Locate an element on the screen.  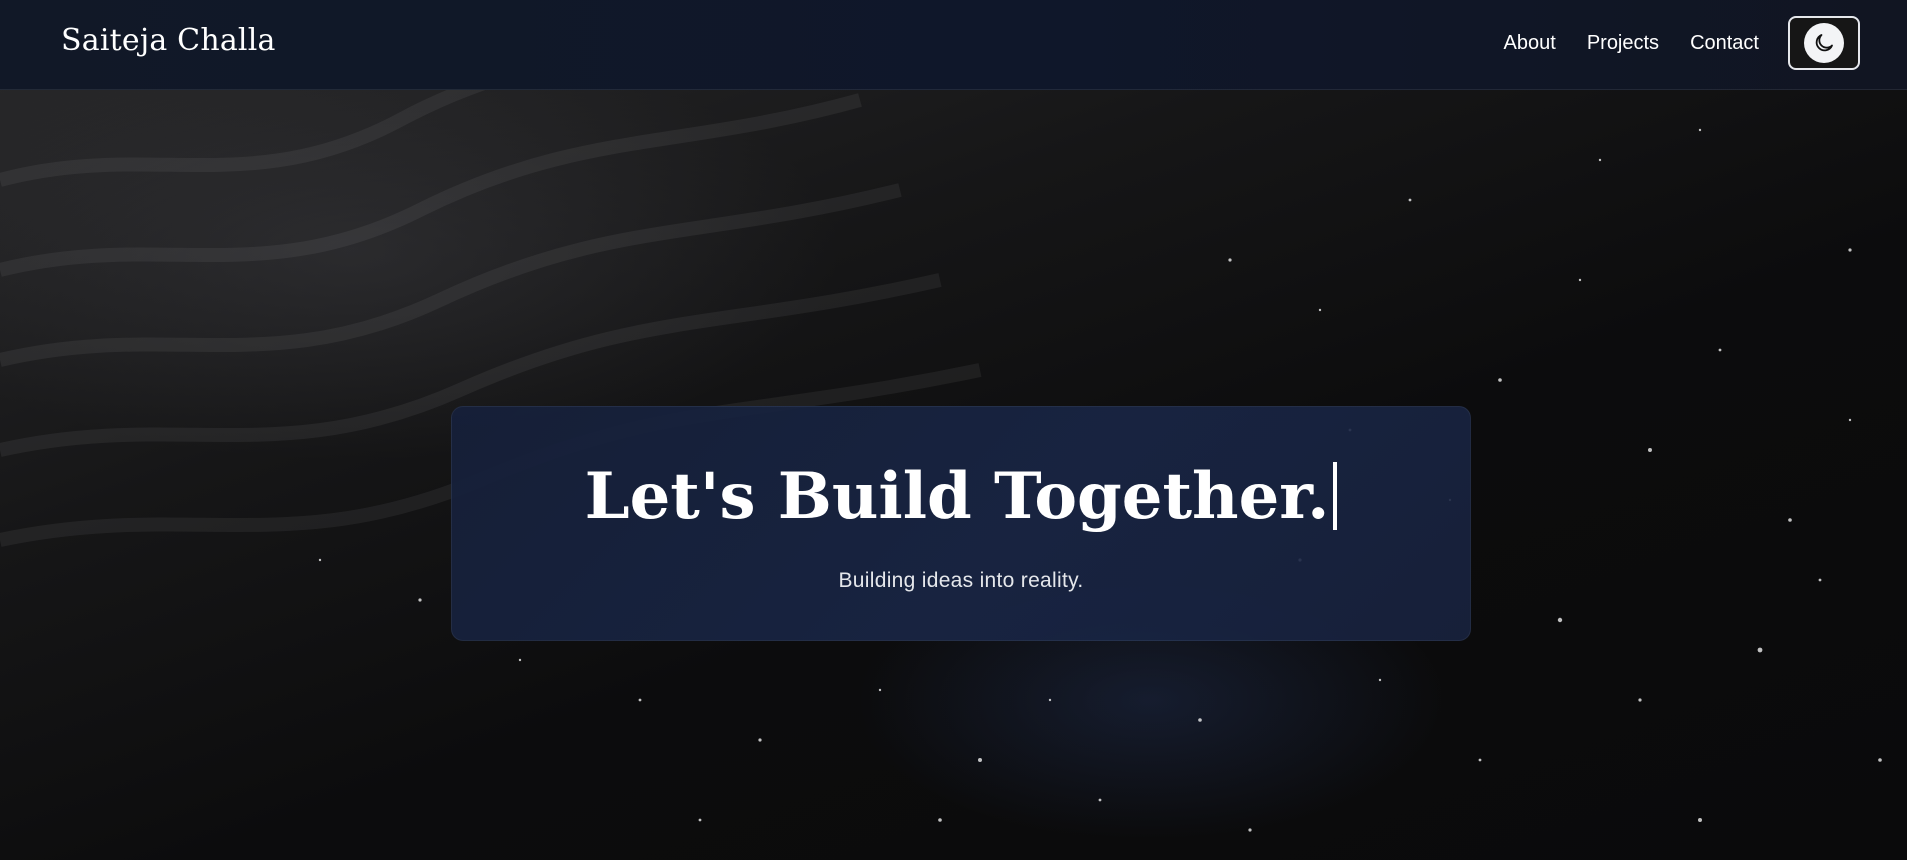
main-nav: About Projects Contact is located at coordinates (1631, 43).